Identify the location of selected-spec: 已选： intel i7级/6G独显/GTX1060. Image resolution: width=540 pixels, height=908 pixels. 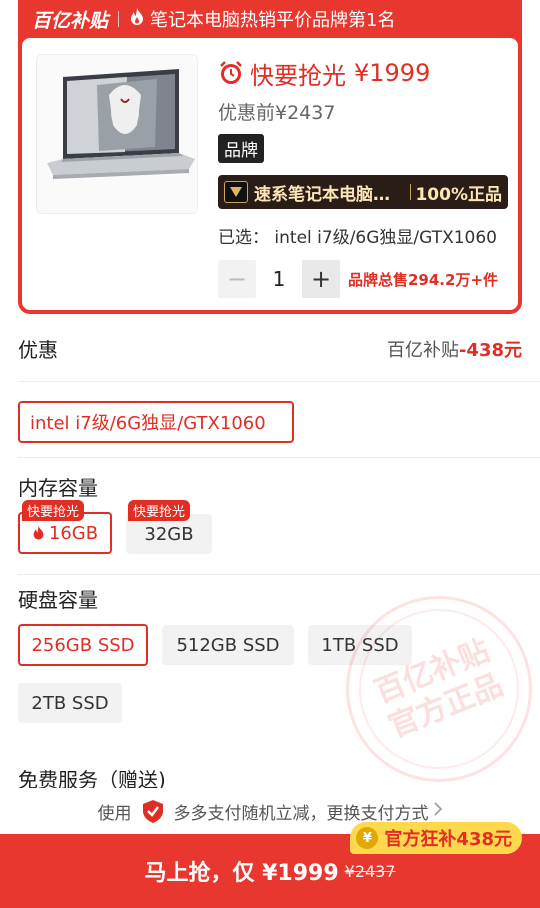
(363, 235).